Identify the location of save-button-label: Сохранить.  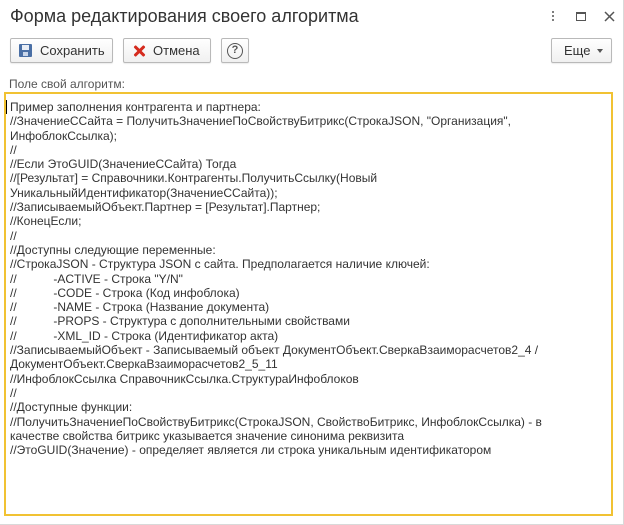
(72, 50).